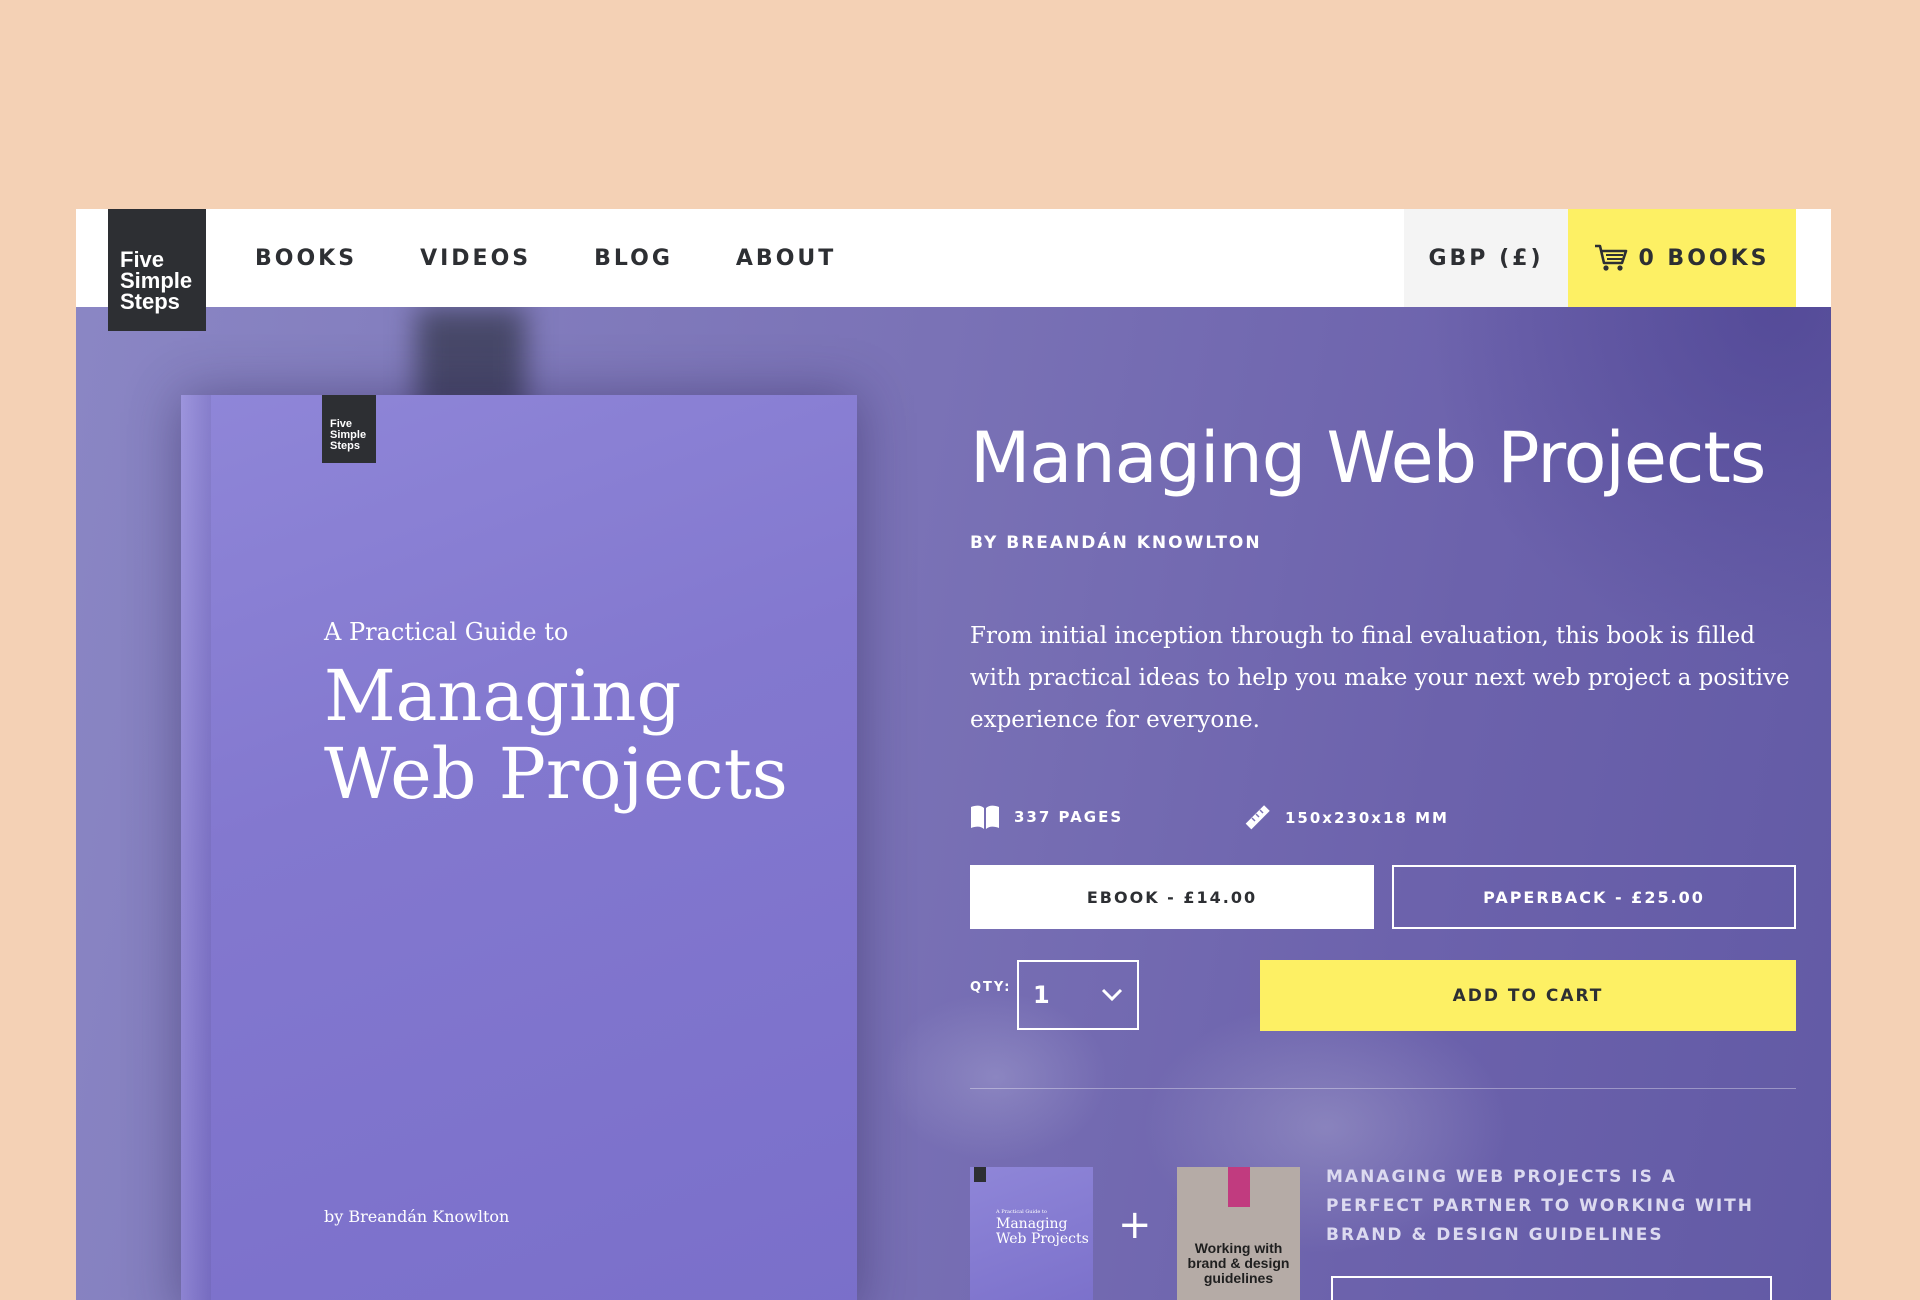 The width and height of the screenshot is (1920, 1300). Describe the element at coordinates (1551, 1288) in the screenshot. I see `bundle-button` at that location.